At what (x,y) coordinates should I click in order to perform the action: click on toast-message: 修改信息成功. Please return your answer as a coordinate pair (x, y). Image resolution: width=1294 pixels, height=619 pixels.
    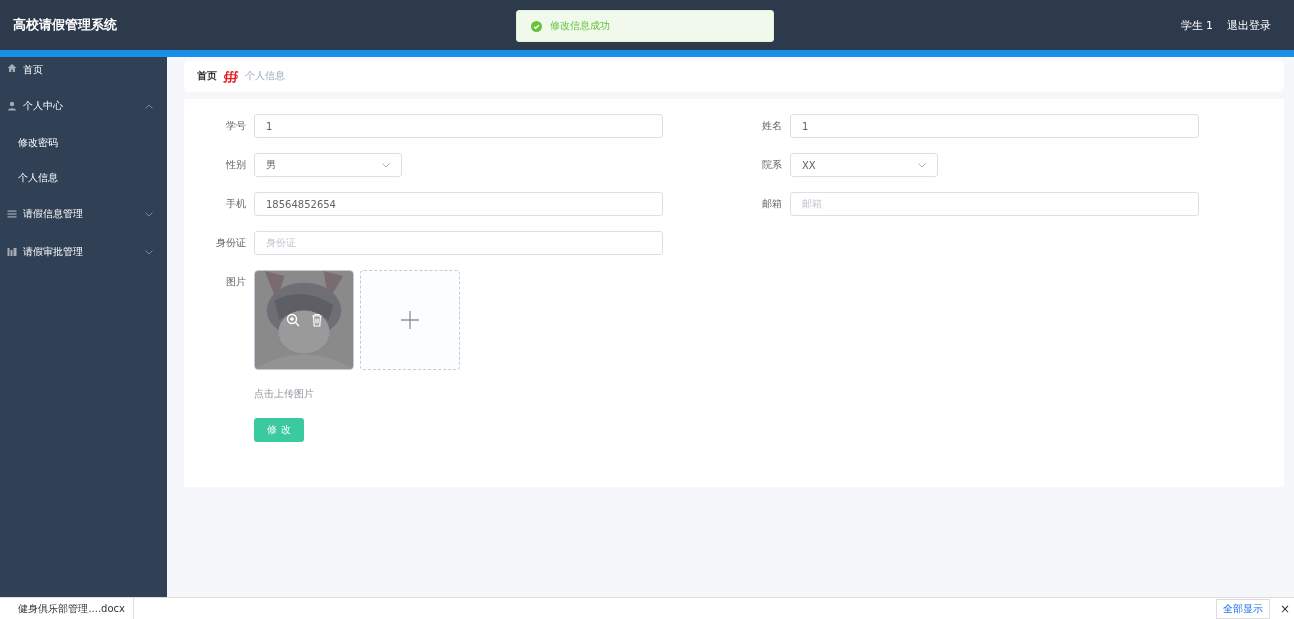
    Looking at the image, I should click on (580, 26).